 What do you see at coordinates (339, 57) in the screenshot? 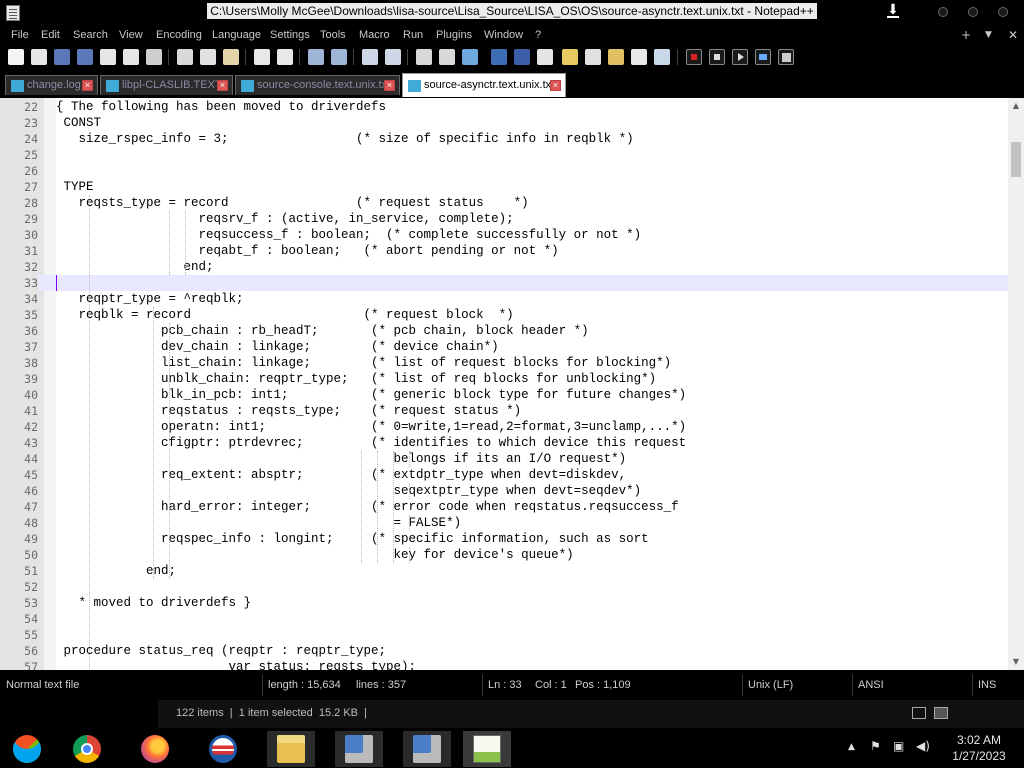
I see `replace-icon` at bounding box center [339, 57].